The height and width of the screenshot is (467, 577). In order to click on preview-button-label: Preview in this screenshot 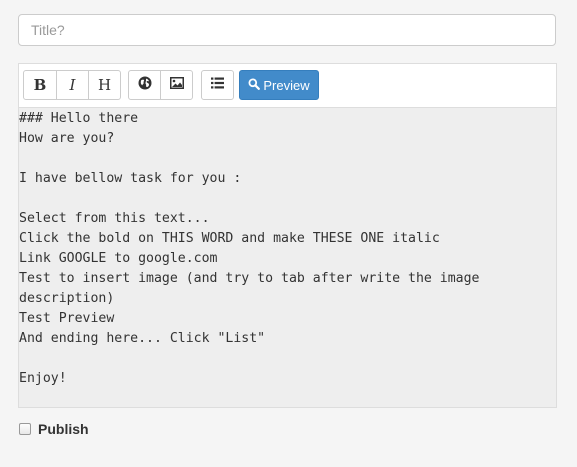, I will do `click(286, 85)`.